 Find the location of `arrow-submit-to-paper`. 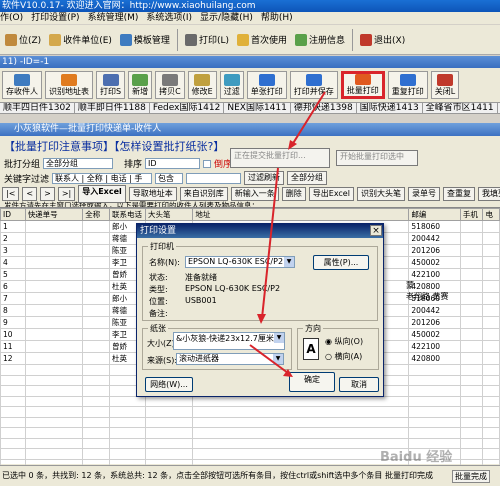

arrow-submit-to-paper is located at coordinates (270, 243).